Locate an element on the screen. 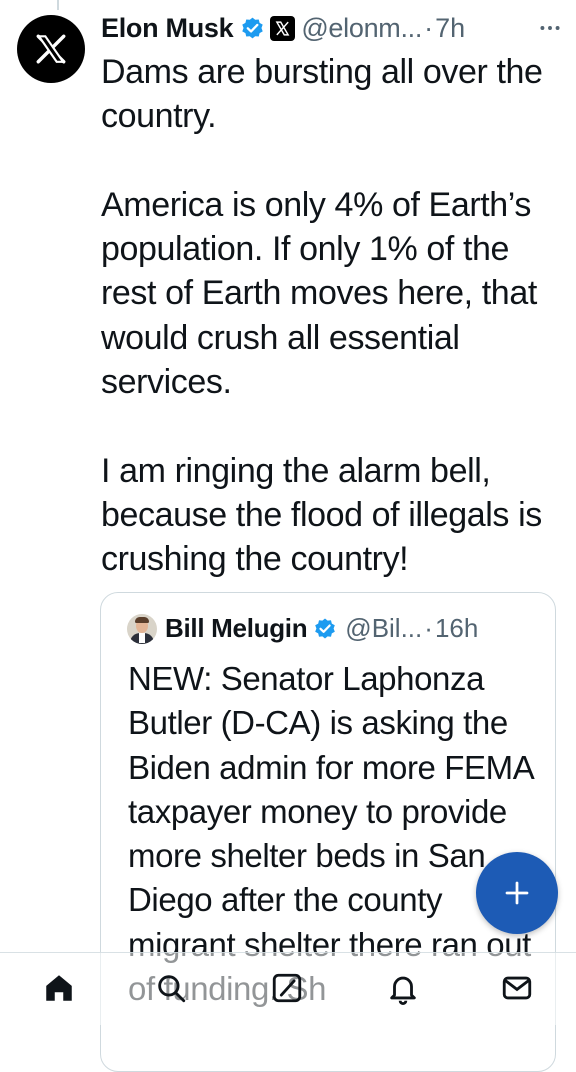 The image size is (576, 1072). bottom-navigation-bar is located at coordinates (288, 988).